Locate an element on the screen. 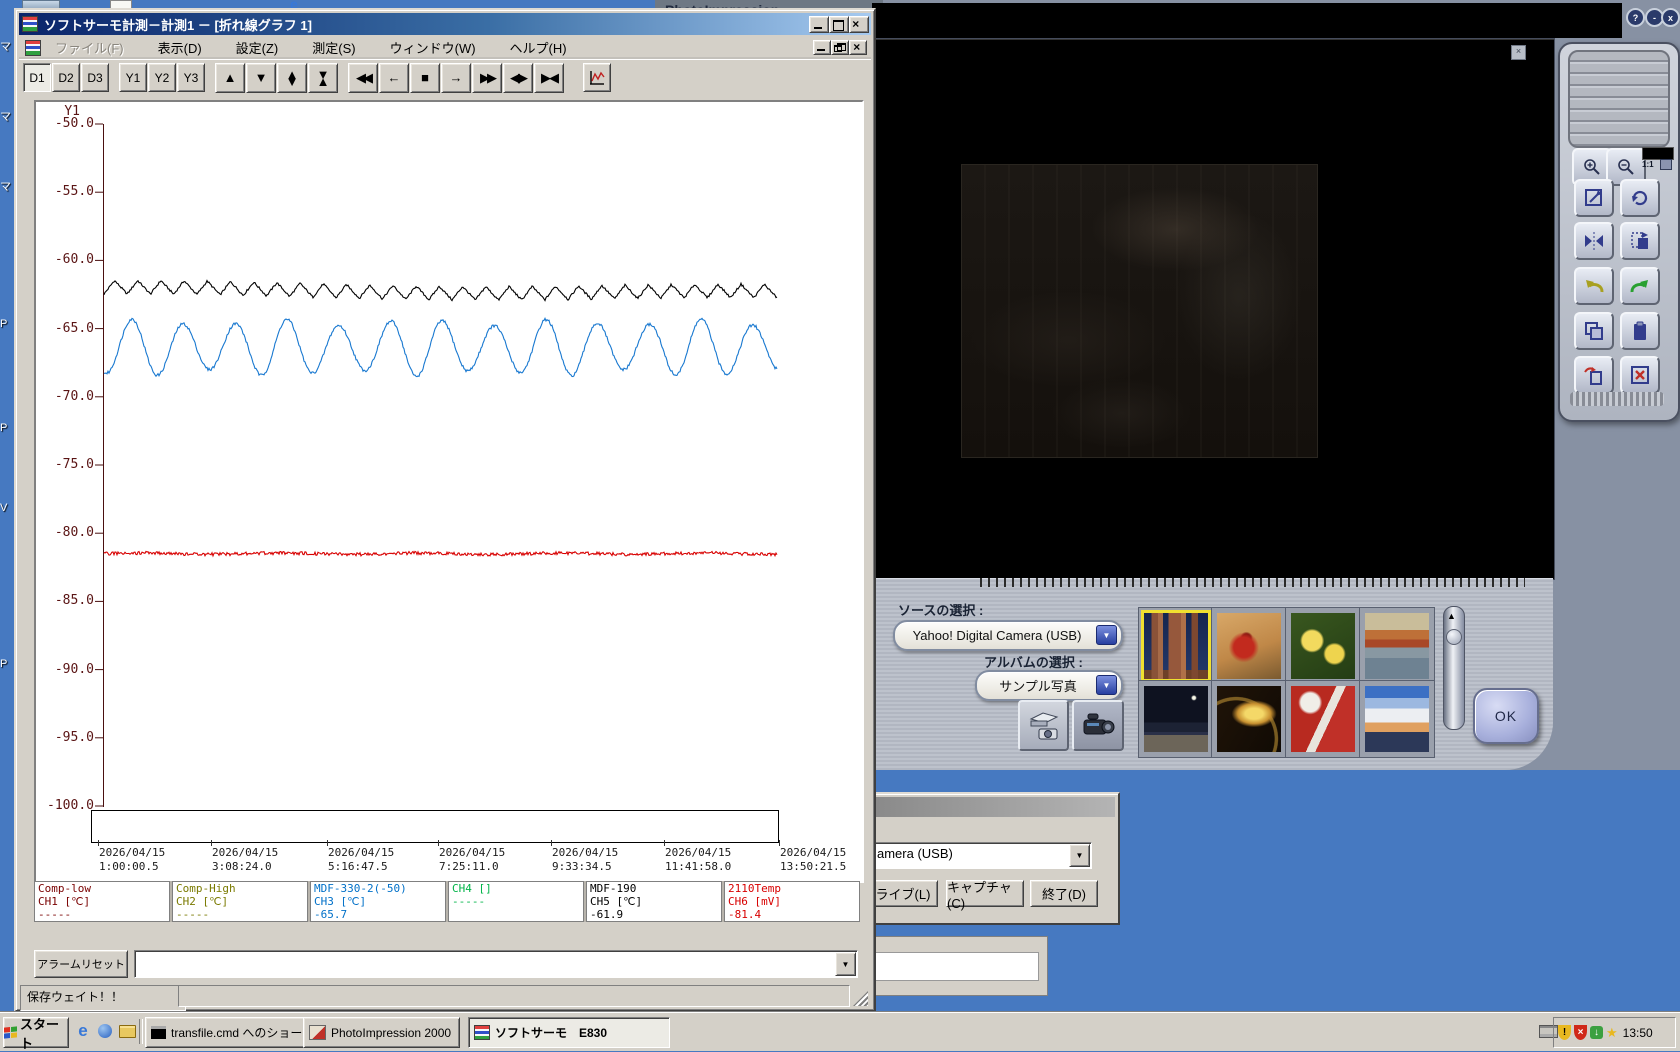 This screenshot has width=1680, height=1052. live-button: ライブ(L) is located at coordinates (903, 893).